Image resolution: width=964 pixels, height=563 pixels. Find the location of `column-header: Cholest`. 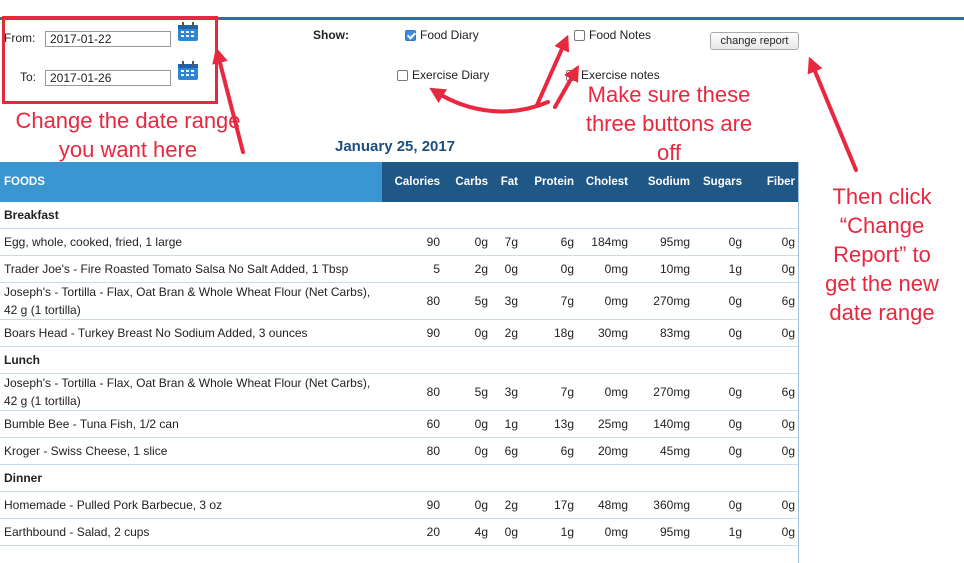

column-header: Cholest is located at coordinates (605, 182).